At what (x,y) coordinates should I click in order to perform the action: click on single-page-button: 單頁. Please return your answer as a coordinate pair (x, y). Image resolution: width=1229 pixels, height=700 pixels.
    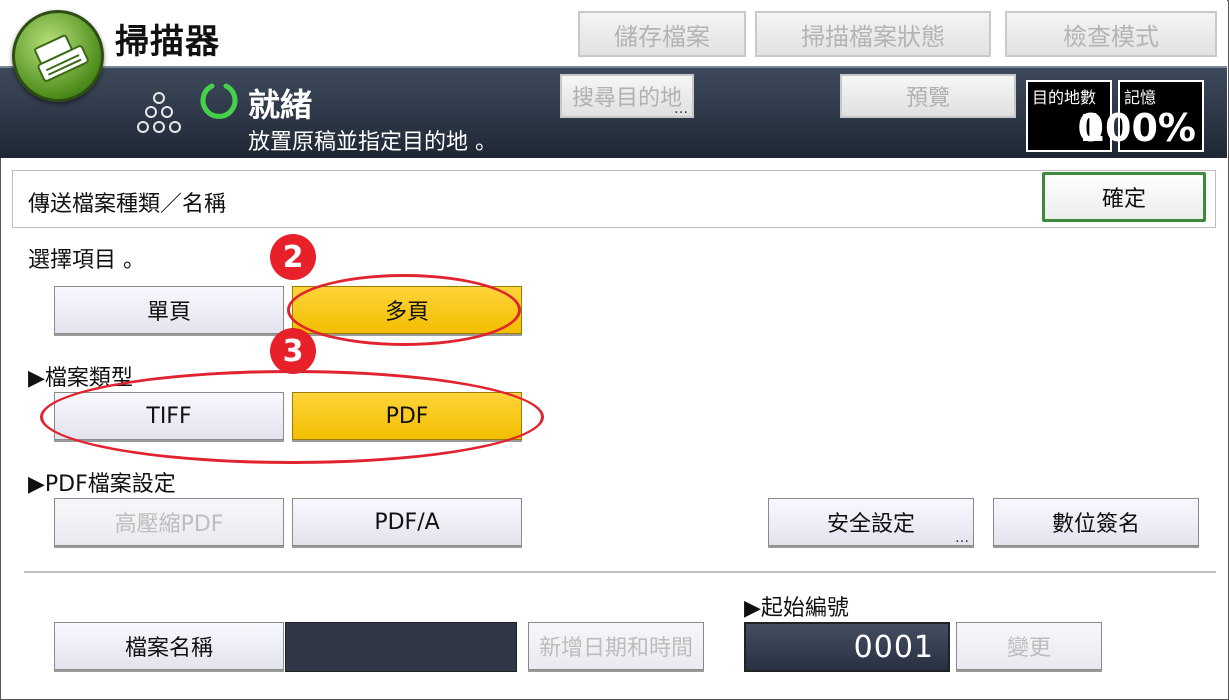
    Looking at the image, I should click on (169, 310).